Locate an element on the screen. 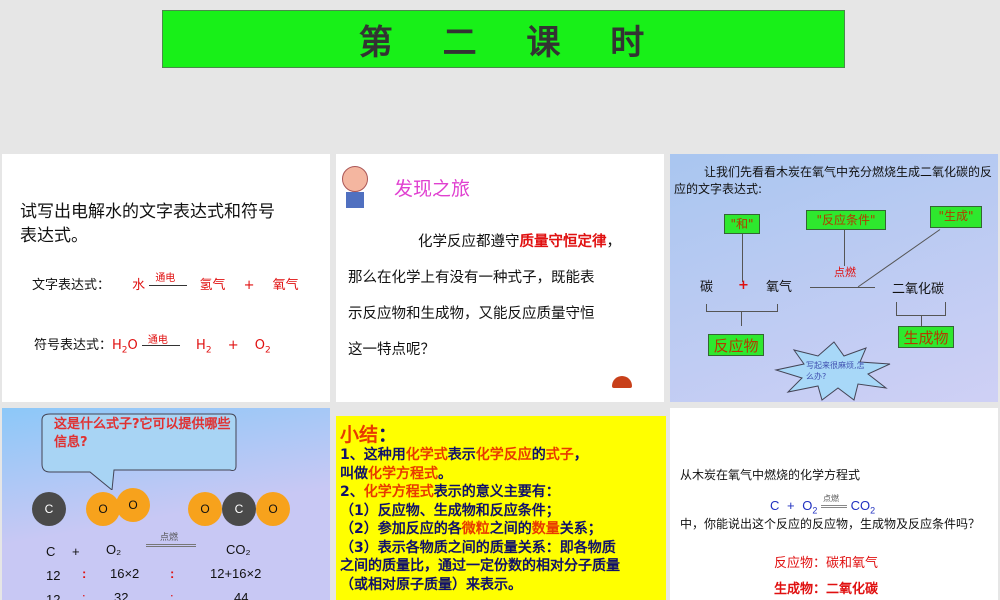 The image size is (1000, 600). summary-text: （1）反应物、生成物和反应条件； is located at coordinates (450, 510).